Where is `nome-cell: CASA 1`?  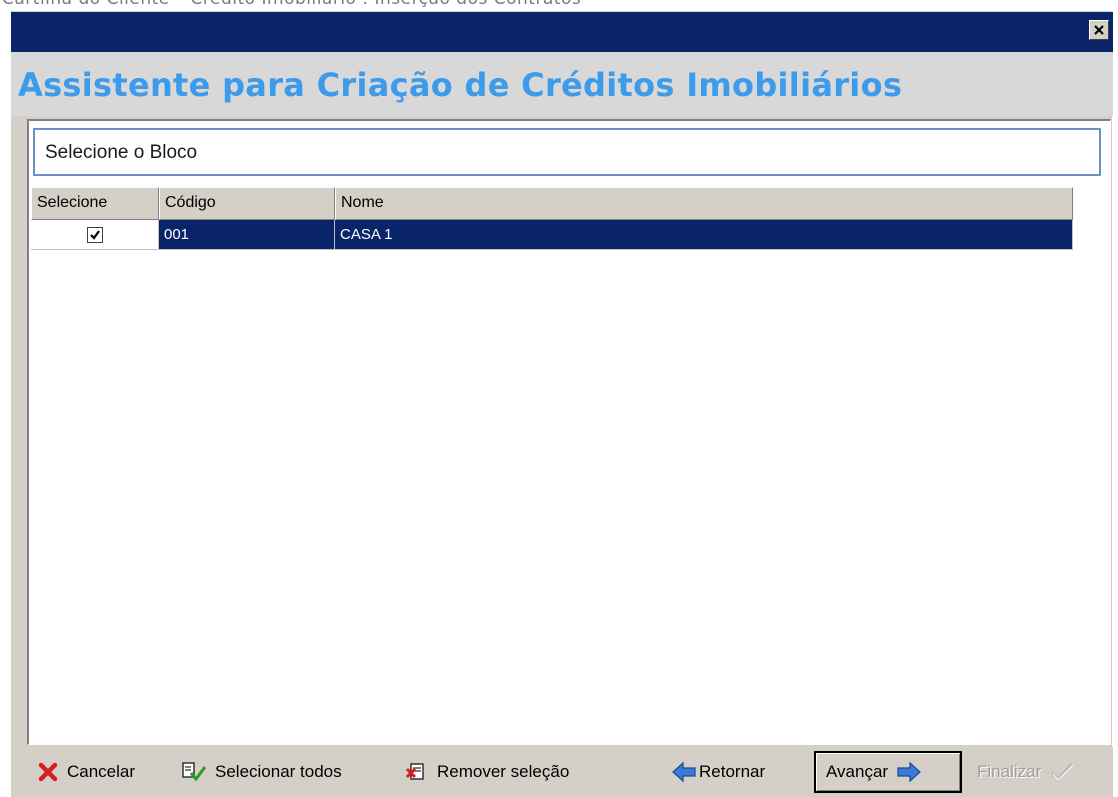
nome-cell: CASA 1 is located at coordinates (704, 235).